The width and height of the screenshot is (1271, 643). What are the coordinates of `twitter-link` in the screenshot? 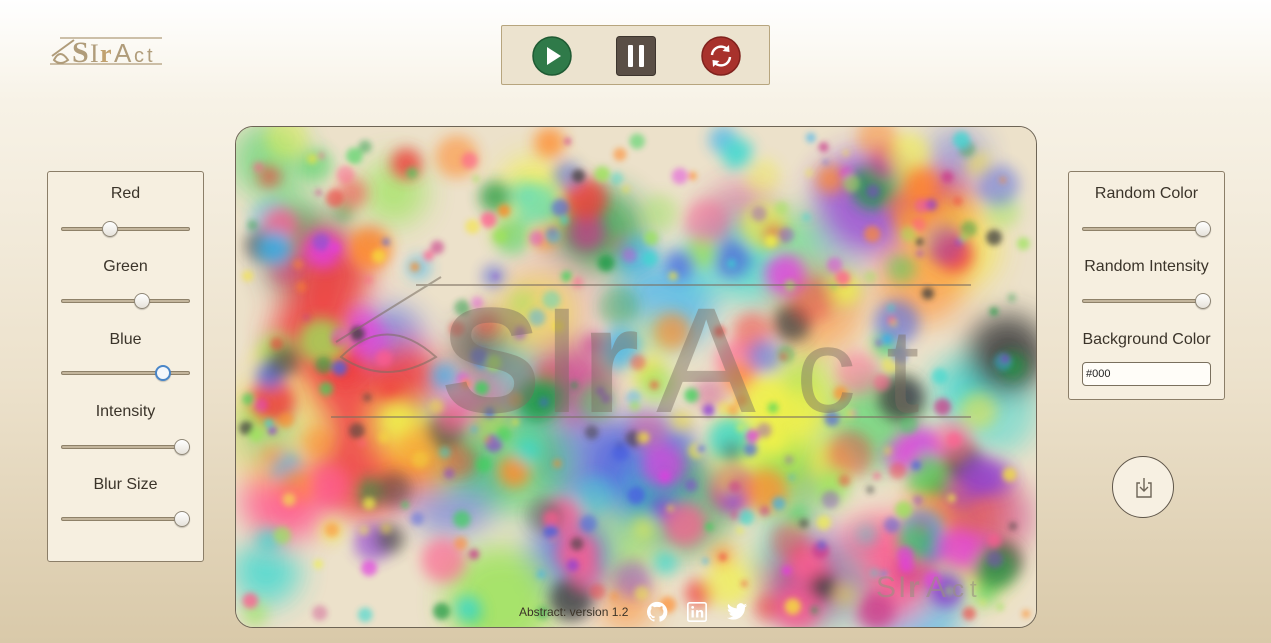 It's located at (737, 612).